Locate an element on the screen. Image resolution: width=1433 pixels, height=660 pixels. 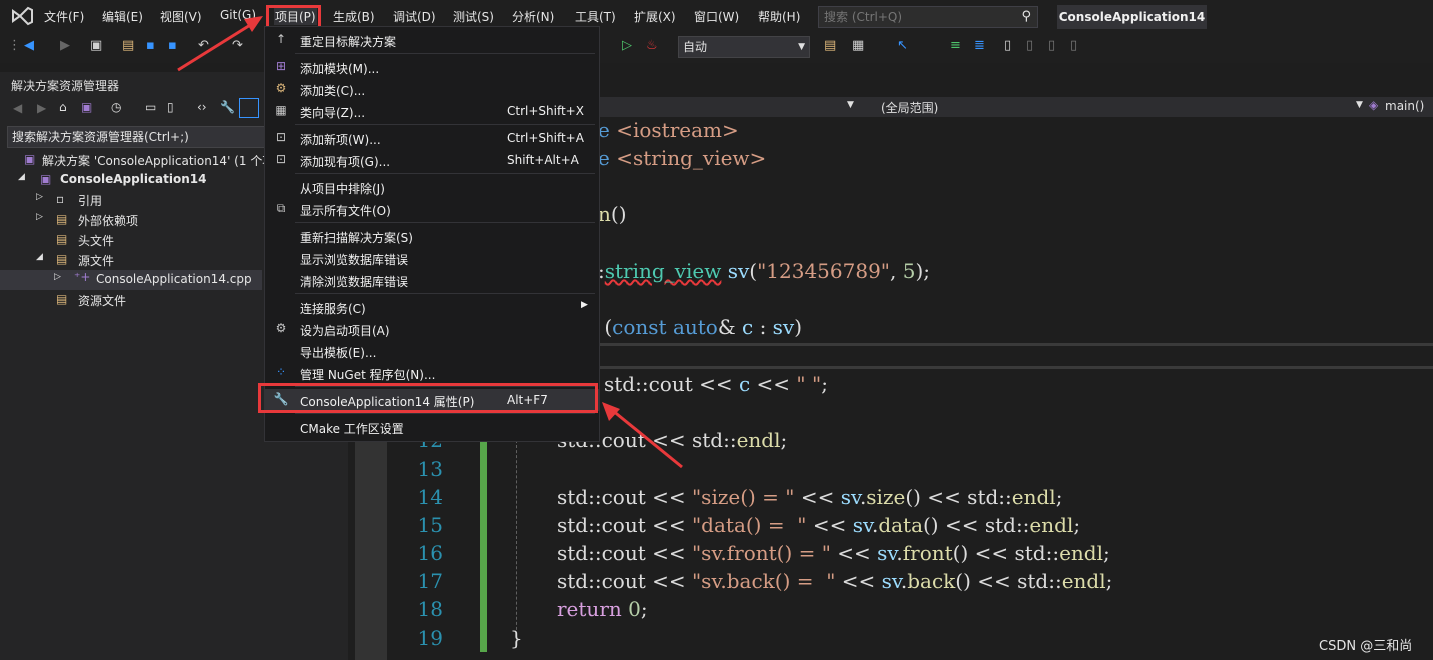
preview-selected-icon is located at coordinates (249, 108).